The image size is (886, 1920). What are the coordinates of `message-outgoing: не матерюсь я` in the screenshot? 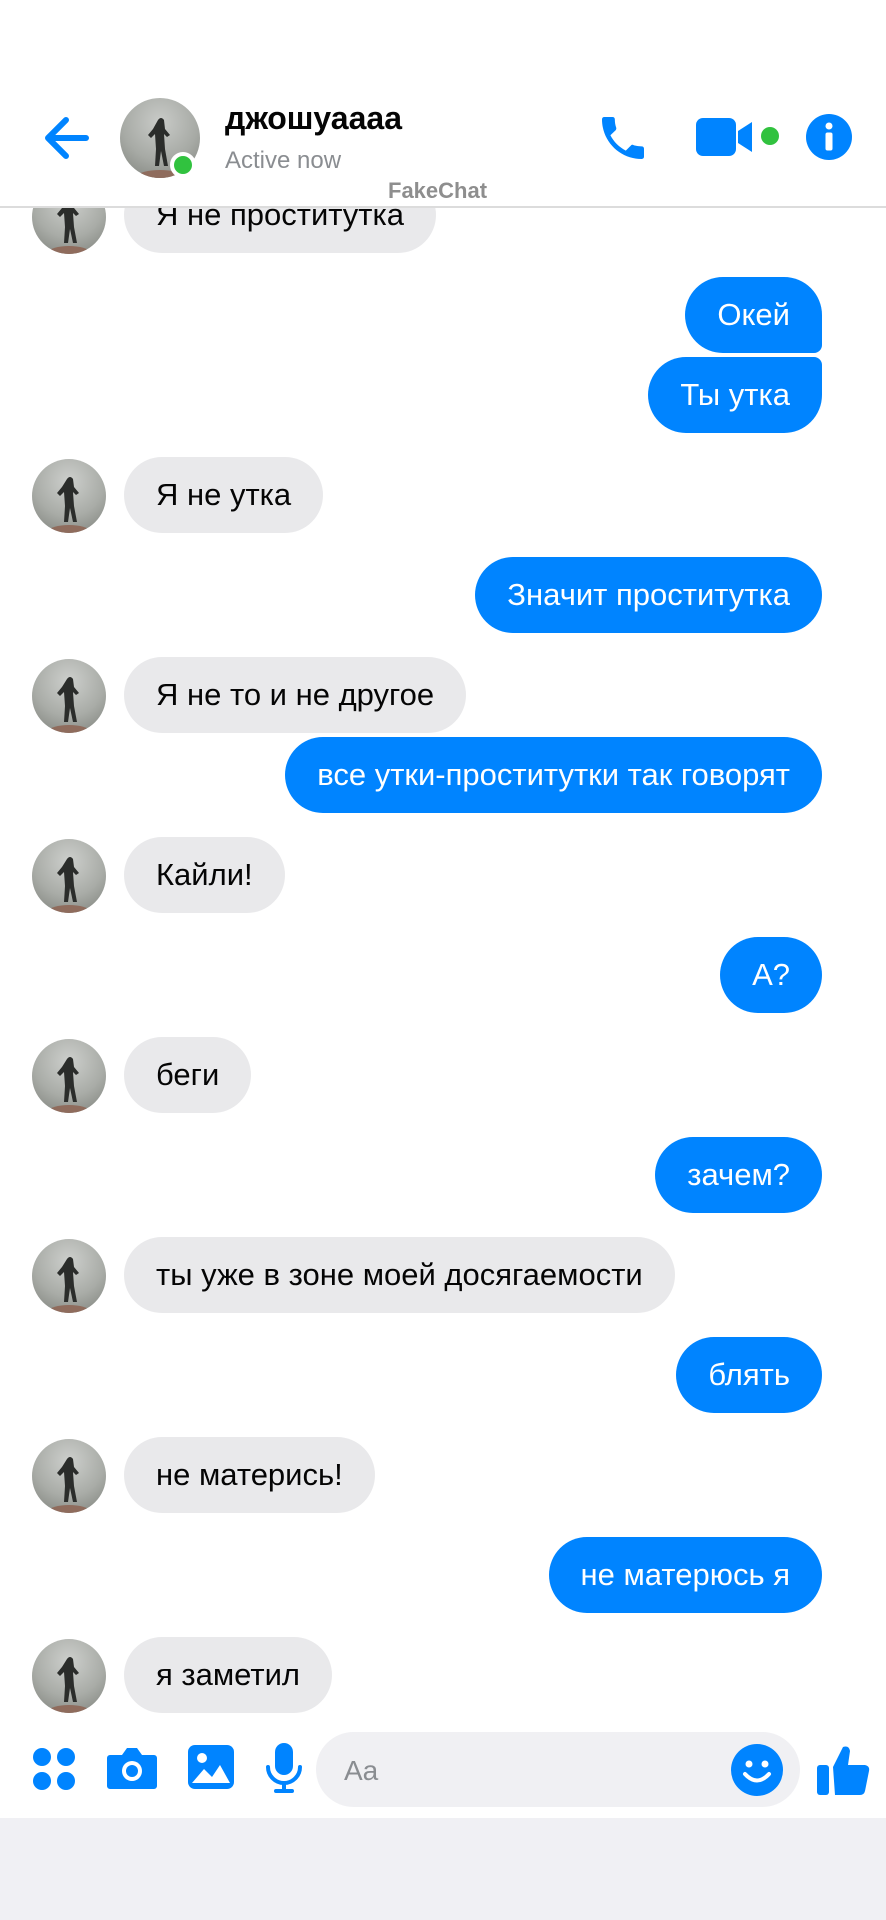 It's located at (685, 1575).